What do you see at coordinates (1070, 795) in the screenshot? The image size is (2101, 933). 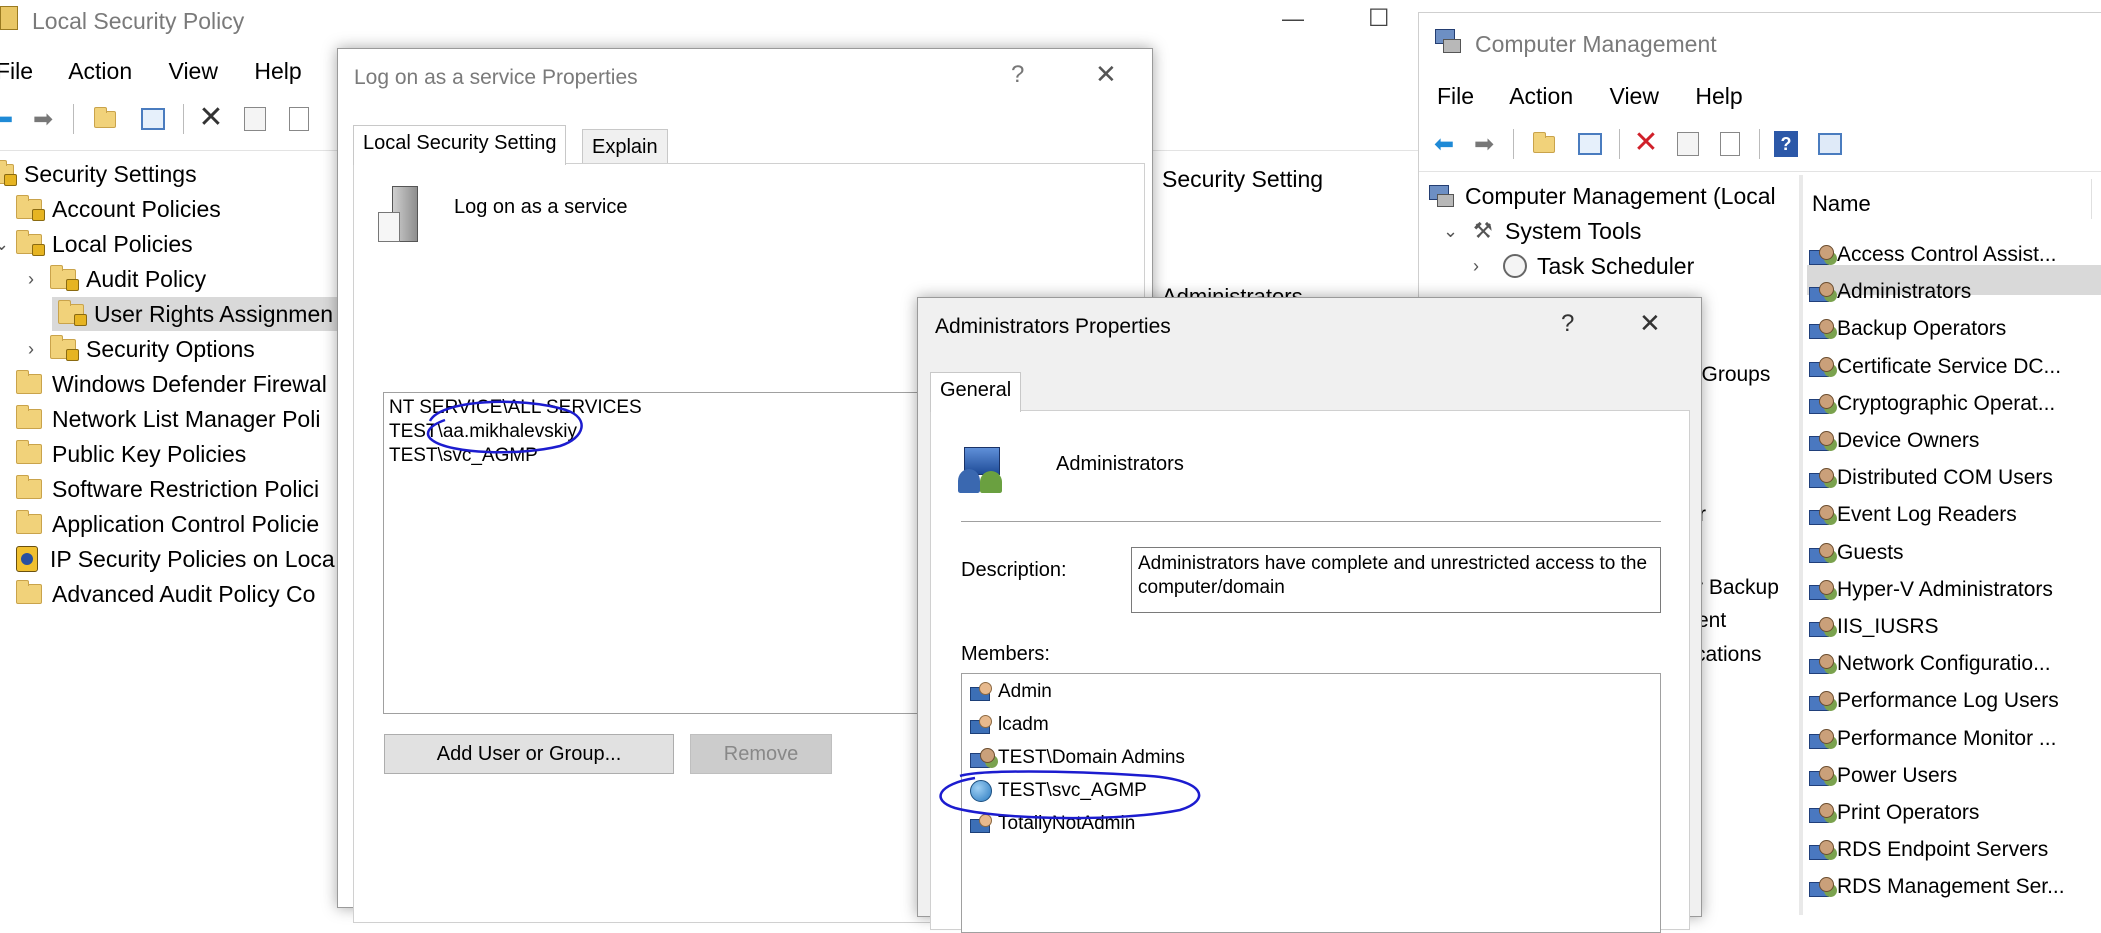 I see `annotation-circle-admins-svc-agmp` at bounding box center [1070, 795].